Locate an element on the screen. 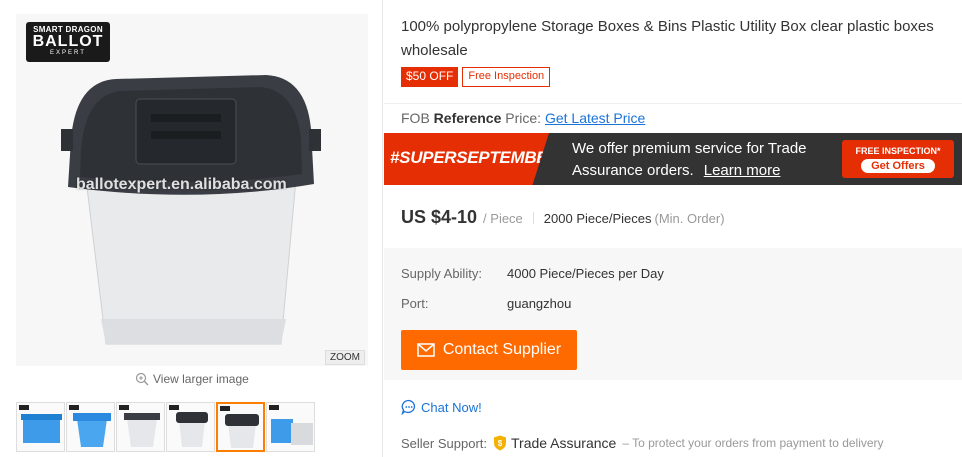 The width and height of the screenshot is (962, 457). watermark-text: ballotexpert.en.alibaba.com is located at coordinates (181, 184).